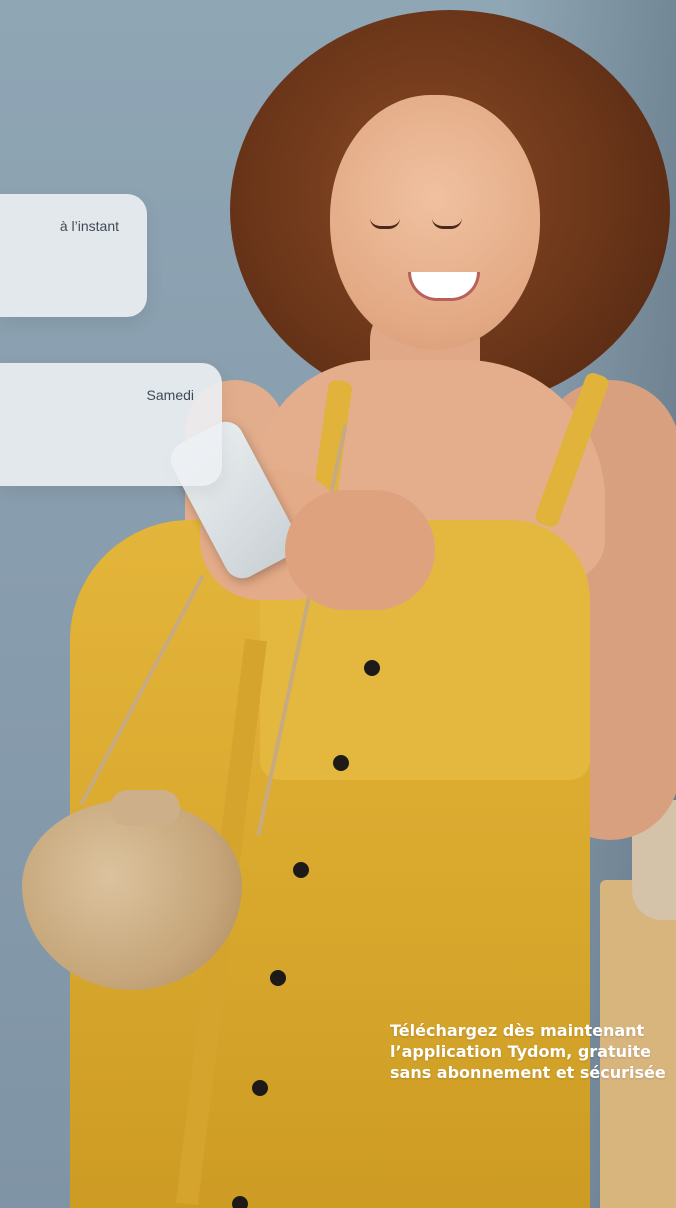 The height and width of the screenshot is (1208, 676). What do you see at coordinates (520, 1051) in the screenshot?
I see `promo-line: l’application Tydom, gratuite` at bounding box center [520, 1051].